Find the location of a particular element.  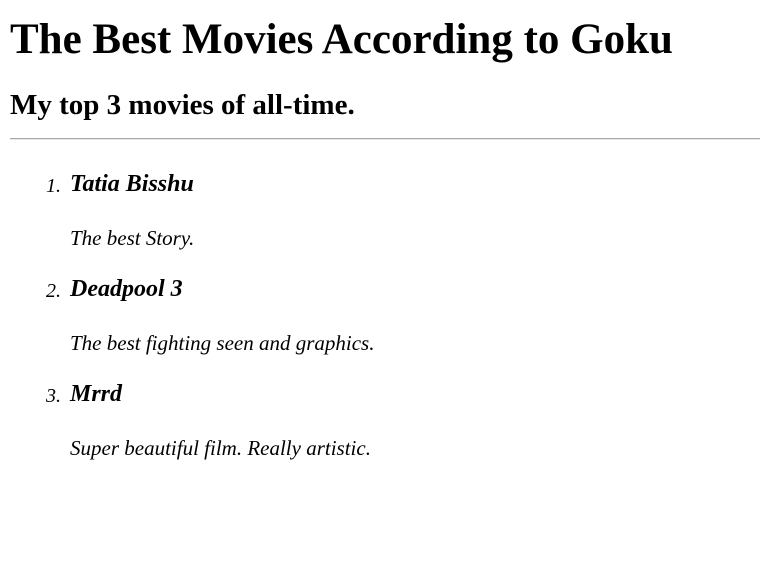

page-title: The Best Movies According to Goku is located at coordinates (341, 39).